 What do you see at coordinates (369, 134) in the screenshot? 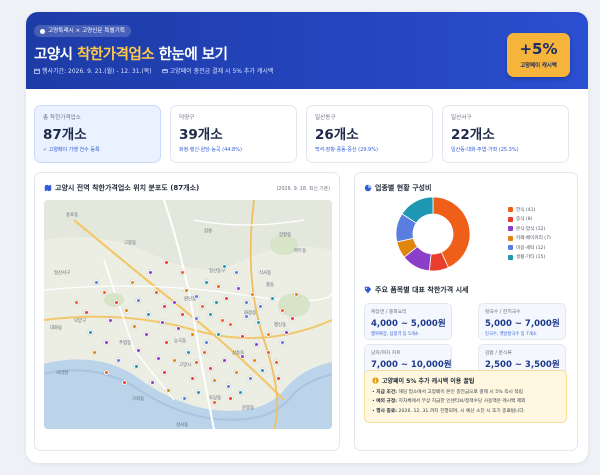
I see `stat-card-ilsandong: 일산동구 26개소 백석·장항·풍동·중산 (29.9%)` at bounding box center [369, 134].